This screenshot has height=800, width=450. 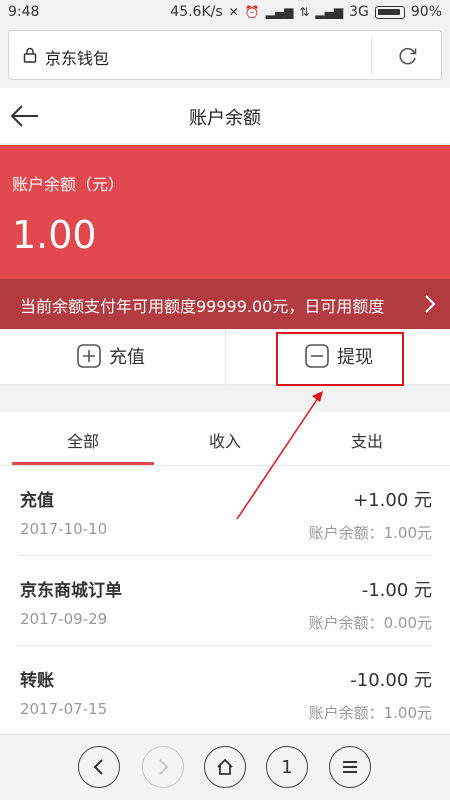 I want to click on transaction-tabs: 全部 收入 支出, so click(x=225, y=439).